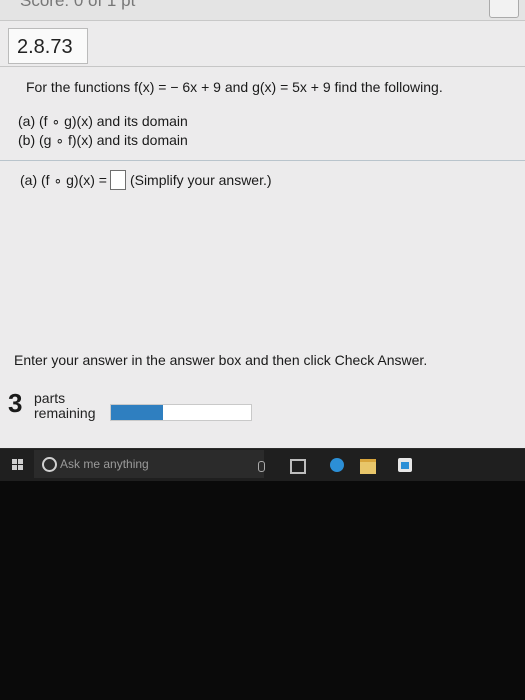 The height and width of the screenshot is (700, 525). What do you see at coordinates (104, 464) in the screenshot?
I see `search-placeholder: Ask me anything` at bounding box center [104, 464].